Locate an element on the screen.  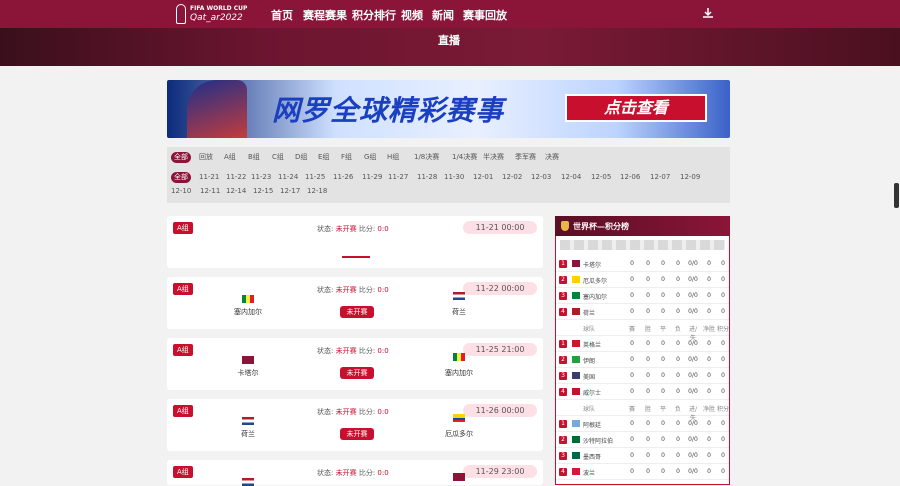
ranking-row: 4 威尔士 0 0 0 0 0/0 0 0 is located at coordinates (642, 392).